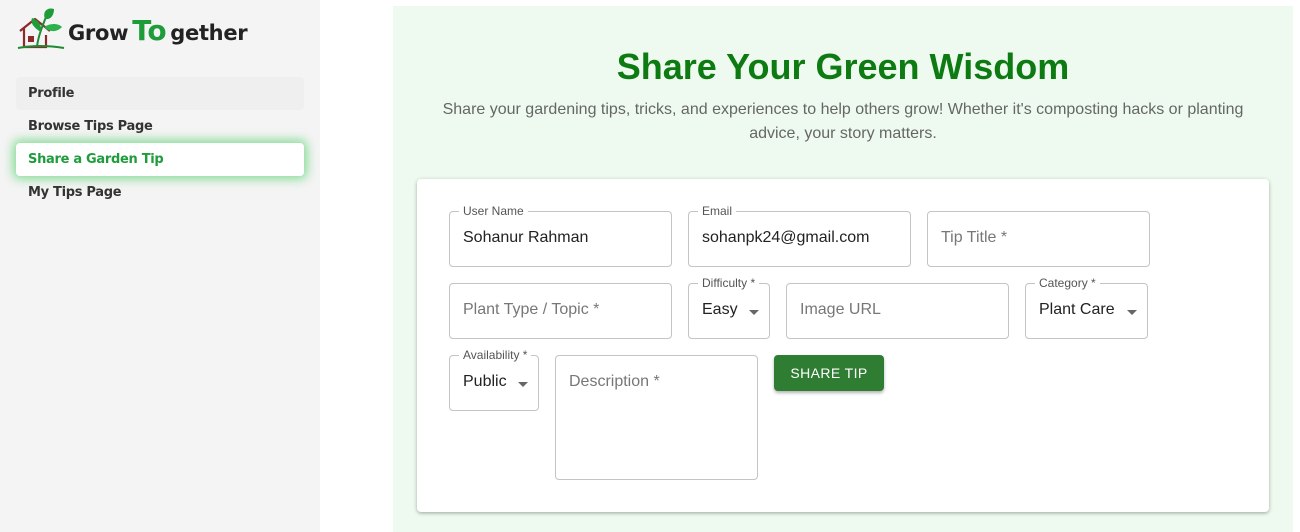 The height and width of the screenshot is (532, 1300). Describe the element at coordinates (526, 237) in the screenshot. I see `user-name-value: Sohanur Rahman` at that location.